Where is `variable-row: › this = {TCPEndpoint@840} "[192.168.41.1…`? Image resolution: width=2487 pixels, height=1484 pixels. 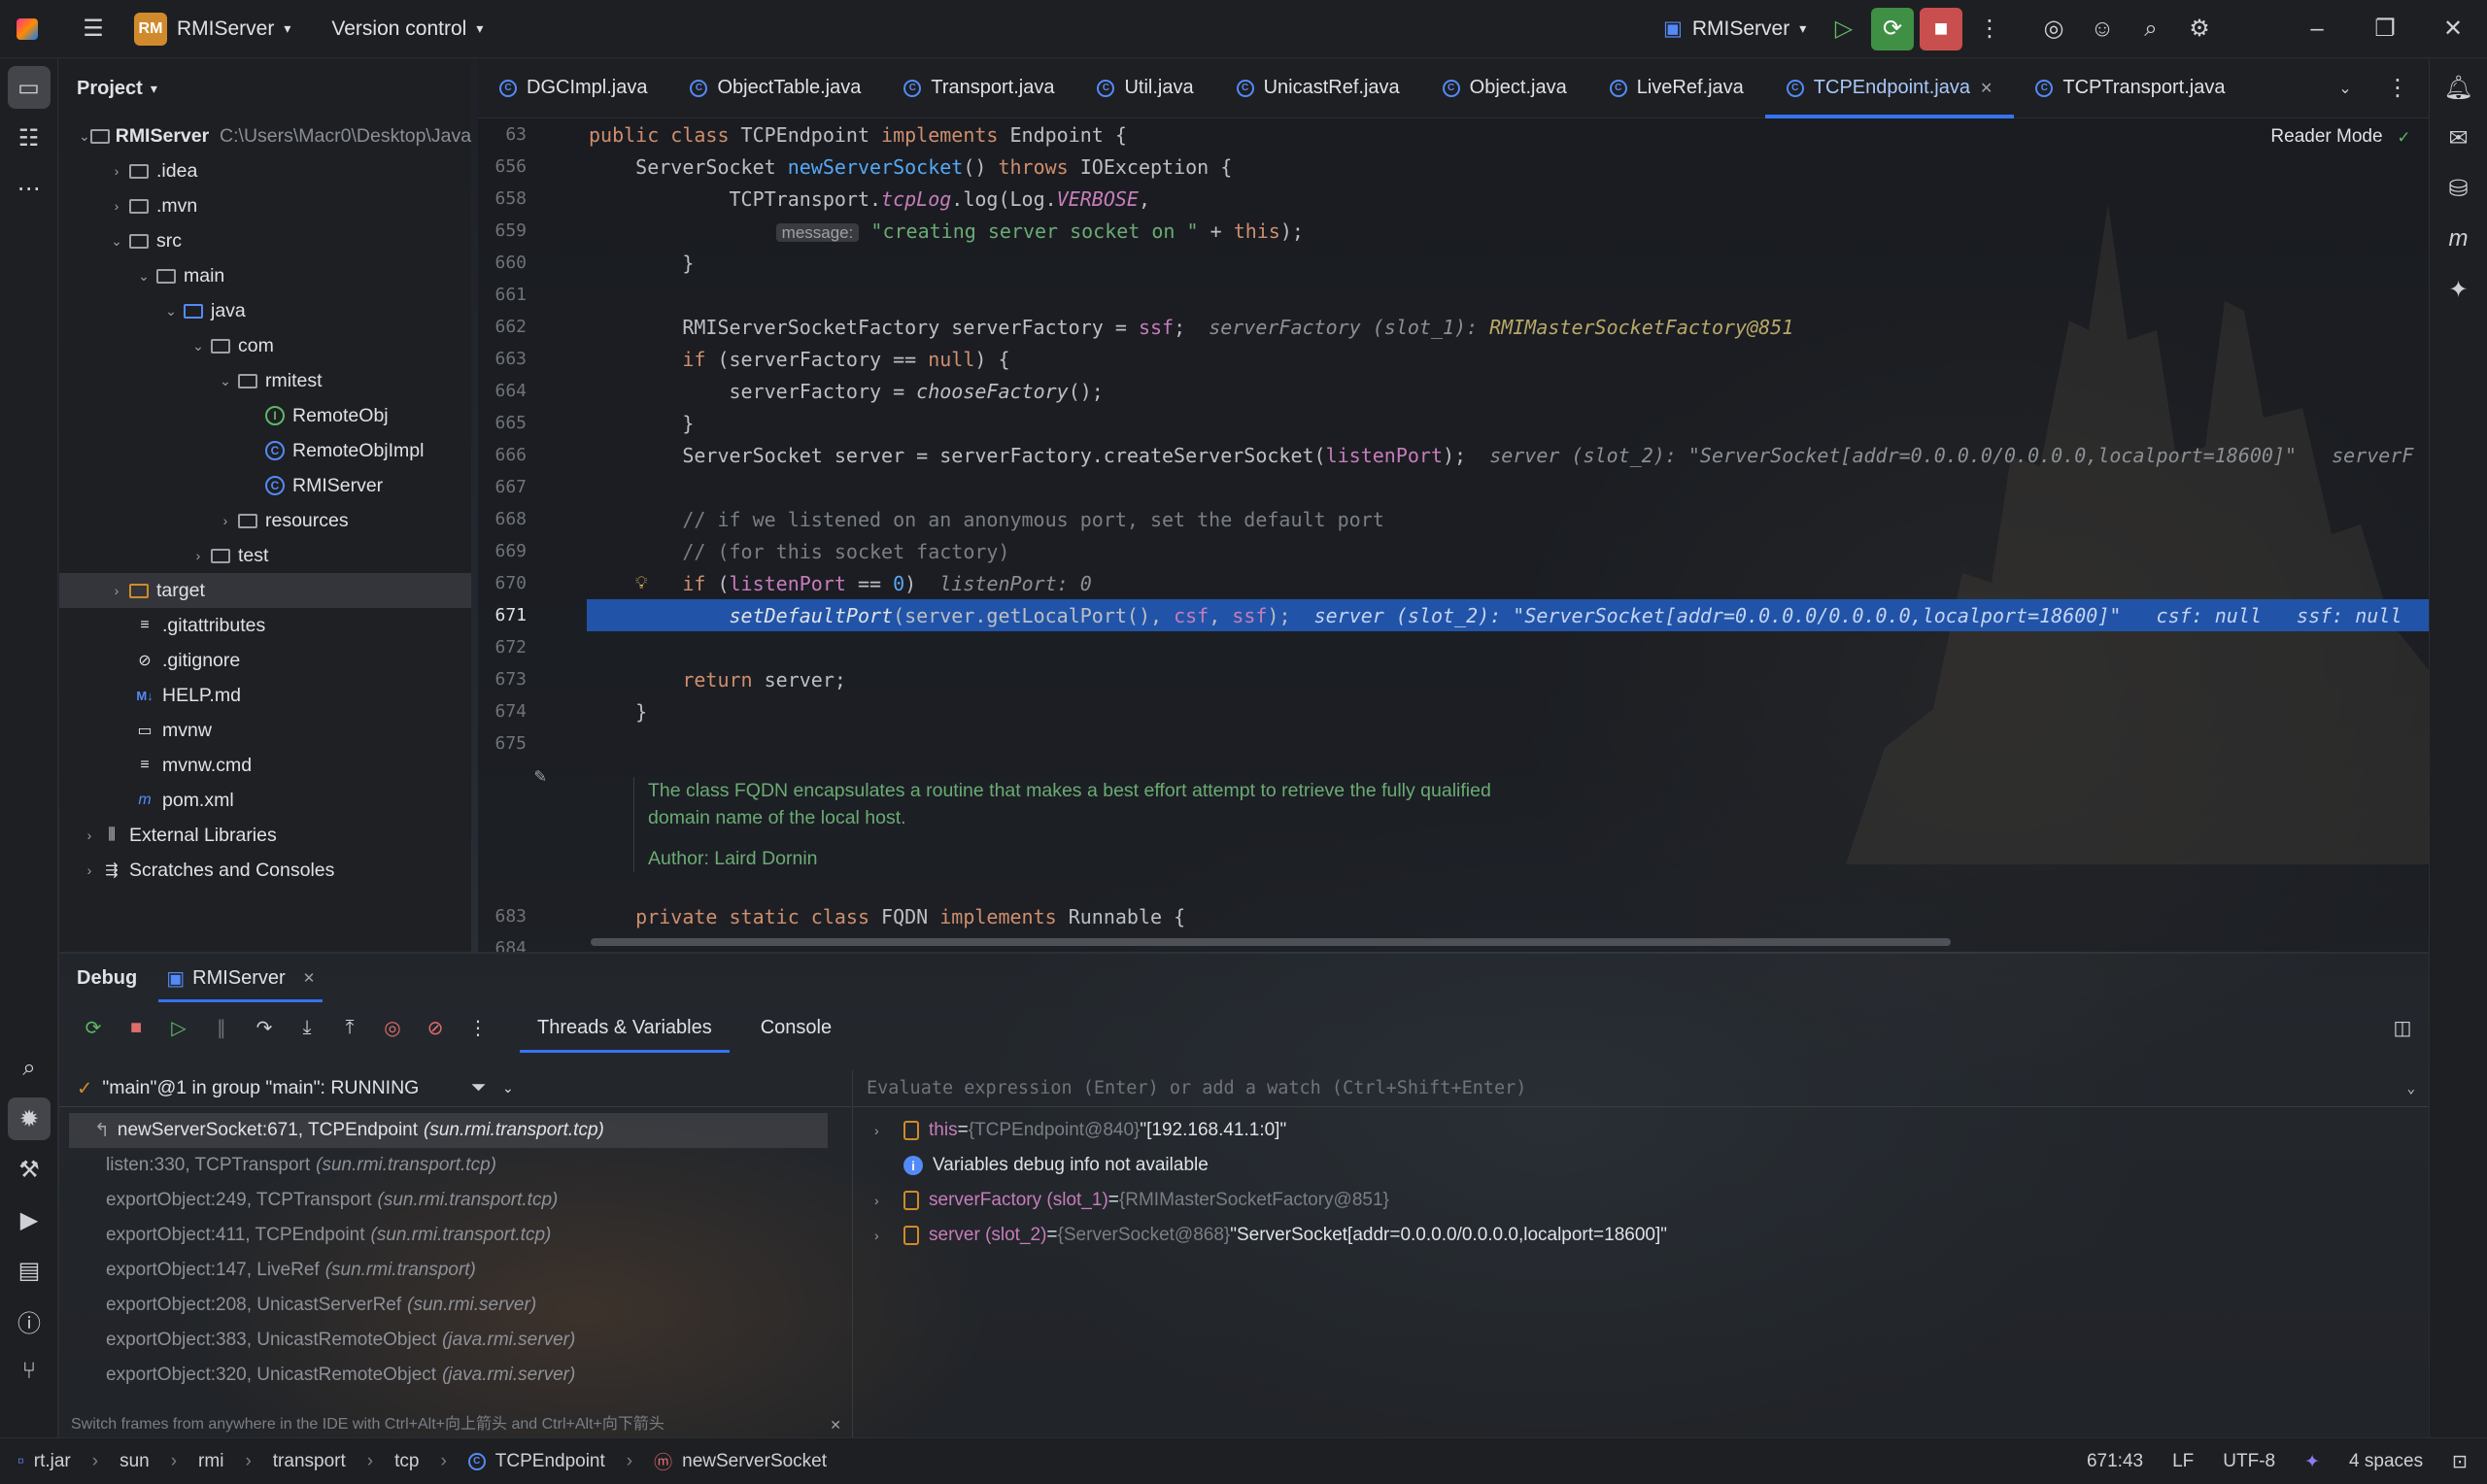
variable-row: › this = {TCPEndpoint@840} "[192.168.41.1… is located at coordinates (1641, 1130).